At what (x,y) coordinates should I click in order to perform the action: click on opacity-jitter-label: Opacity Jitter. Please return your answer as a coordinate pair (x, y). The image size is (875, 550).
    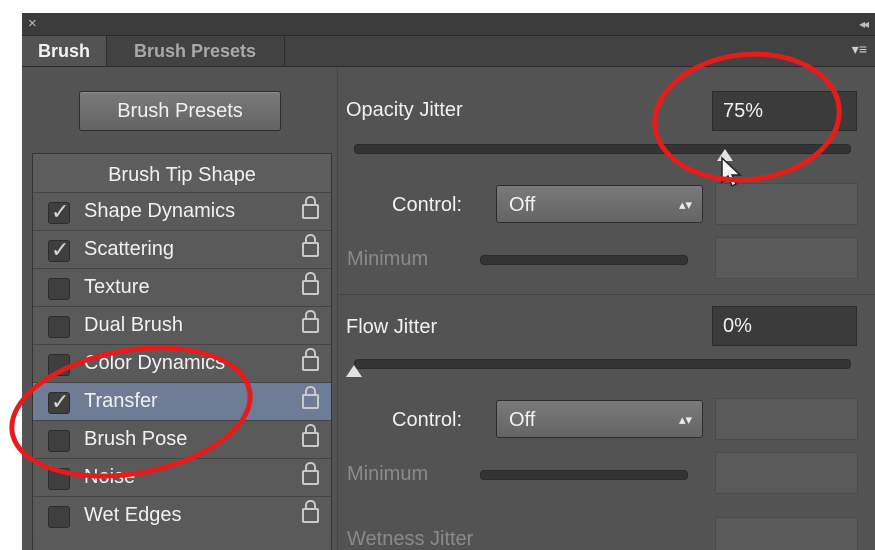
    Looking at the image, I should click on (404, 110).